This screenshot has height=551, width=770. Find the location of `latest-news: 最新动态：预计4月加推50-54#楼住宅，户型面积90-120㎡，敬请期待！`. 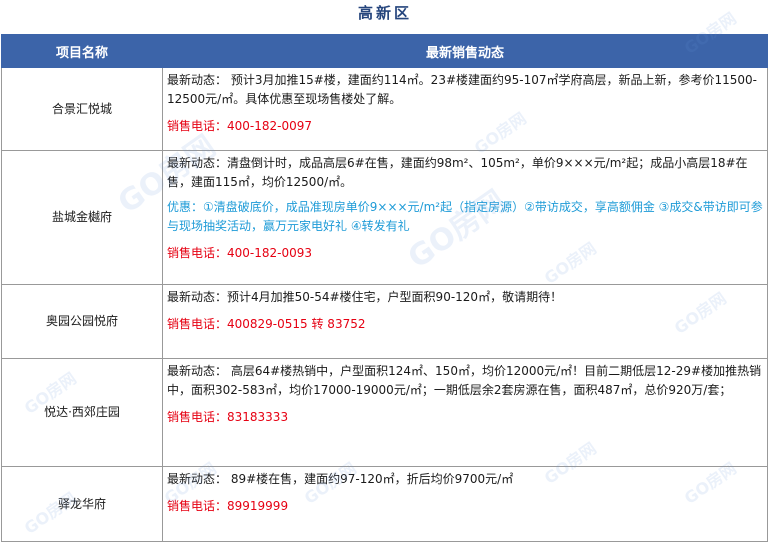

latest-news: 最新动态：预计4月加推50-54#楼住宅，户型面积90-120㎡，敬请期待！ is located at coordinates (365, 297).